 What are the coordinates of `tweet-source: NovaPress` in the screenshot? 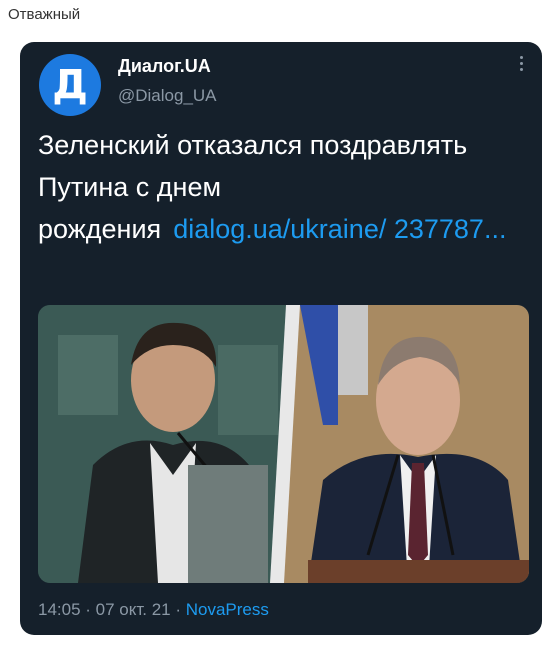 It's located at (227, 609).